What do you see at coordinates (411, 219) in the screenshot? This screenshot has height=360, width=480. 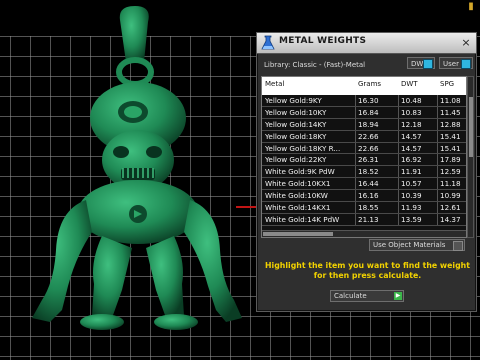 I see `cell-dwt: 13.59` at bounding box center [411, 219].